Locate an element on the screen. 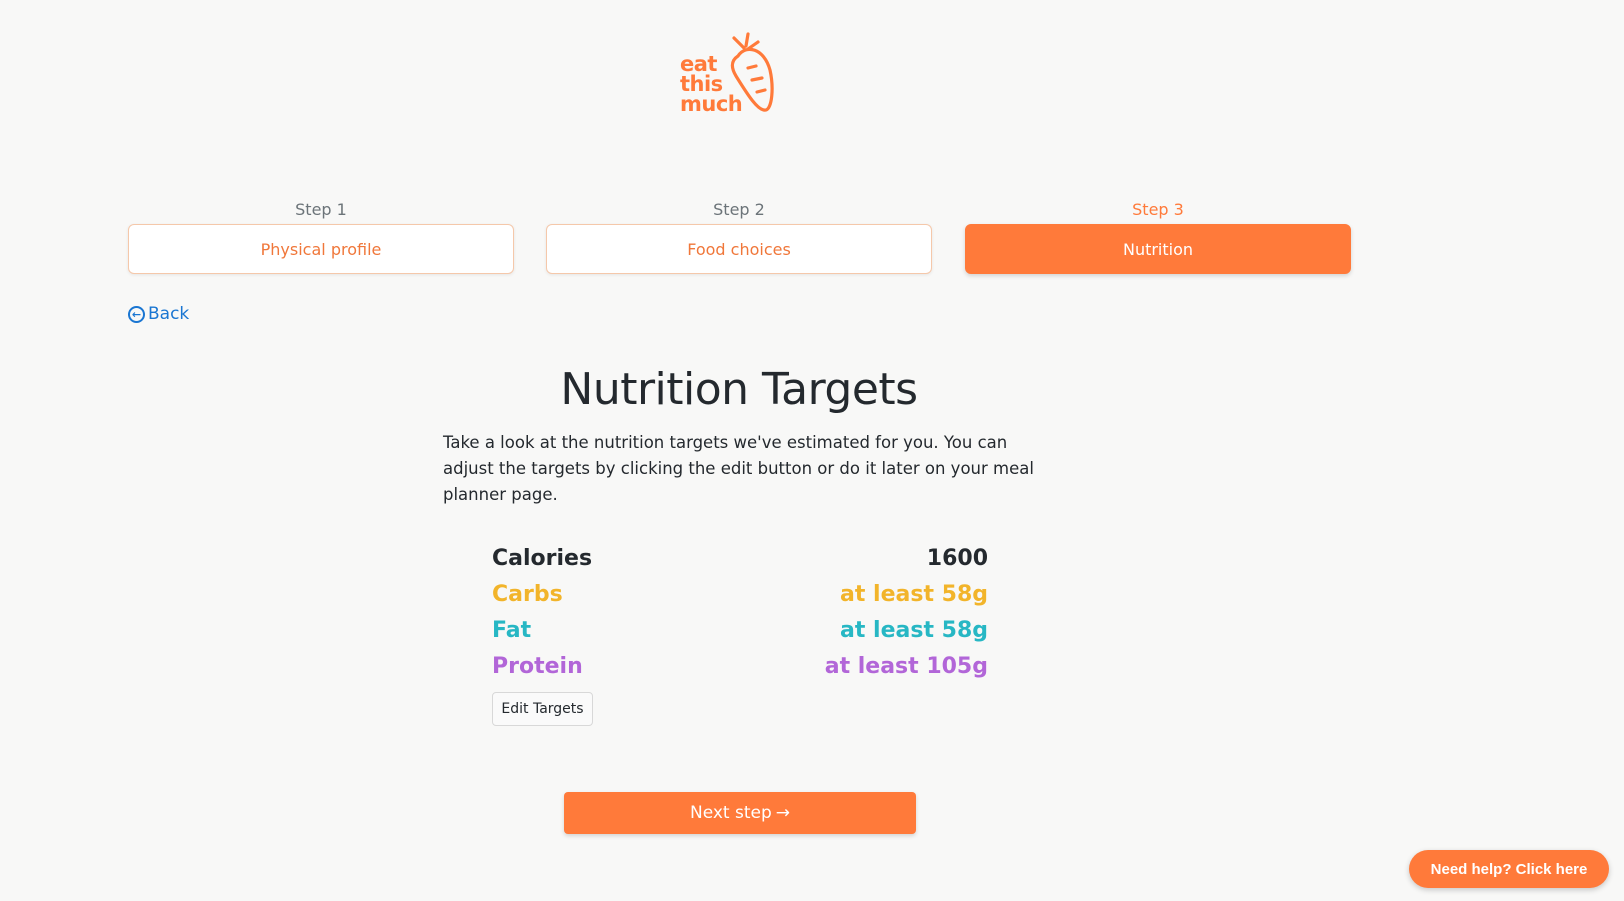 Image resolution: width=1624 pixels, height=901 pixels. step-1: Step 1 Physical profile is located at coordinates (321, 236).